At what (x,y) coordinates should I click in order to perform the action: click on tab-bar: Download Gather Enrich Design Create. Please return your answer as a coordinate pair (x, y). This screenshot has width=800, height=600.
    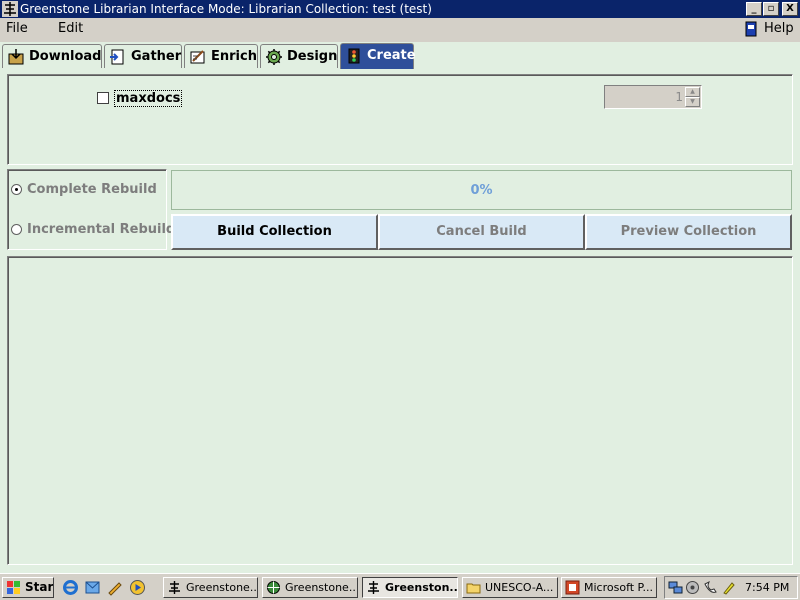
    Looking at the image, I should click on (400, 55).